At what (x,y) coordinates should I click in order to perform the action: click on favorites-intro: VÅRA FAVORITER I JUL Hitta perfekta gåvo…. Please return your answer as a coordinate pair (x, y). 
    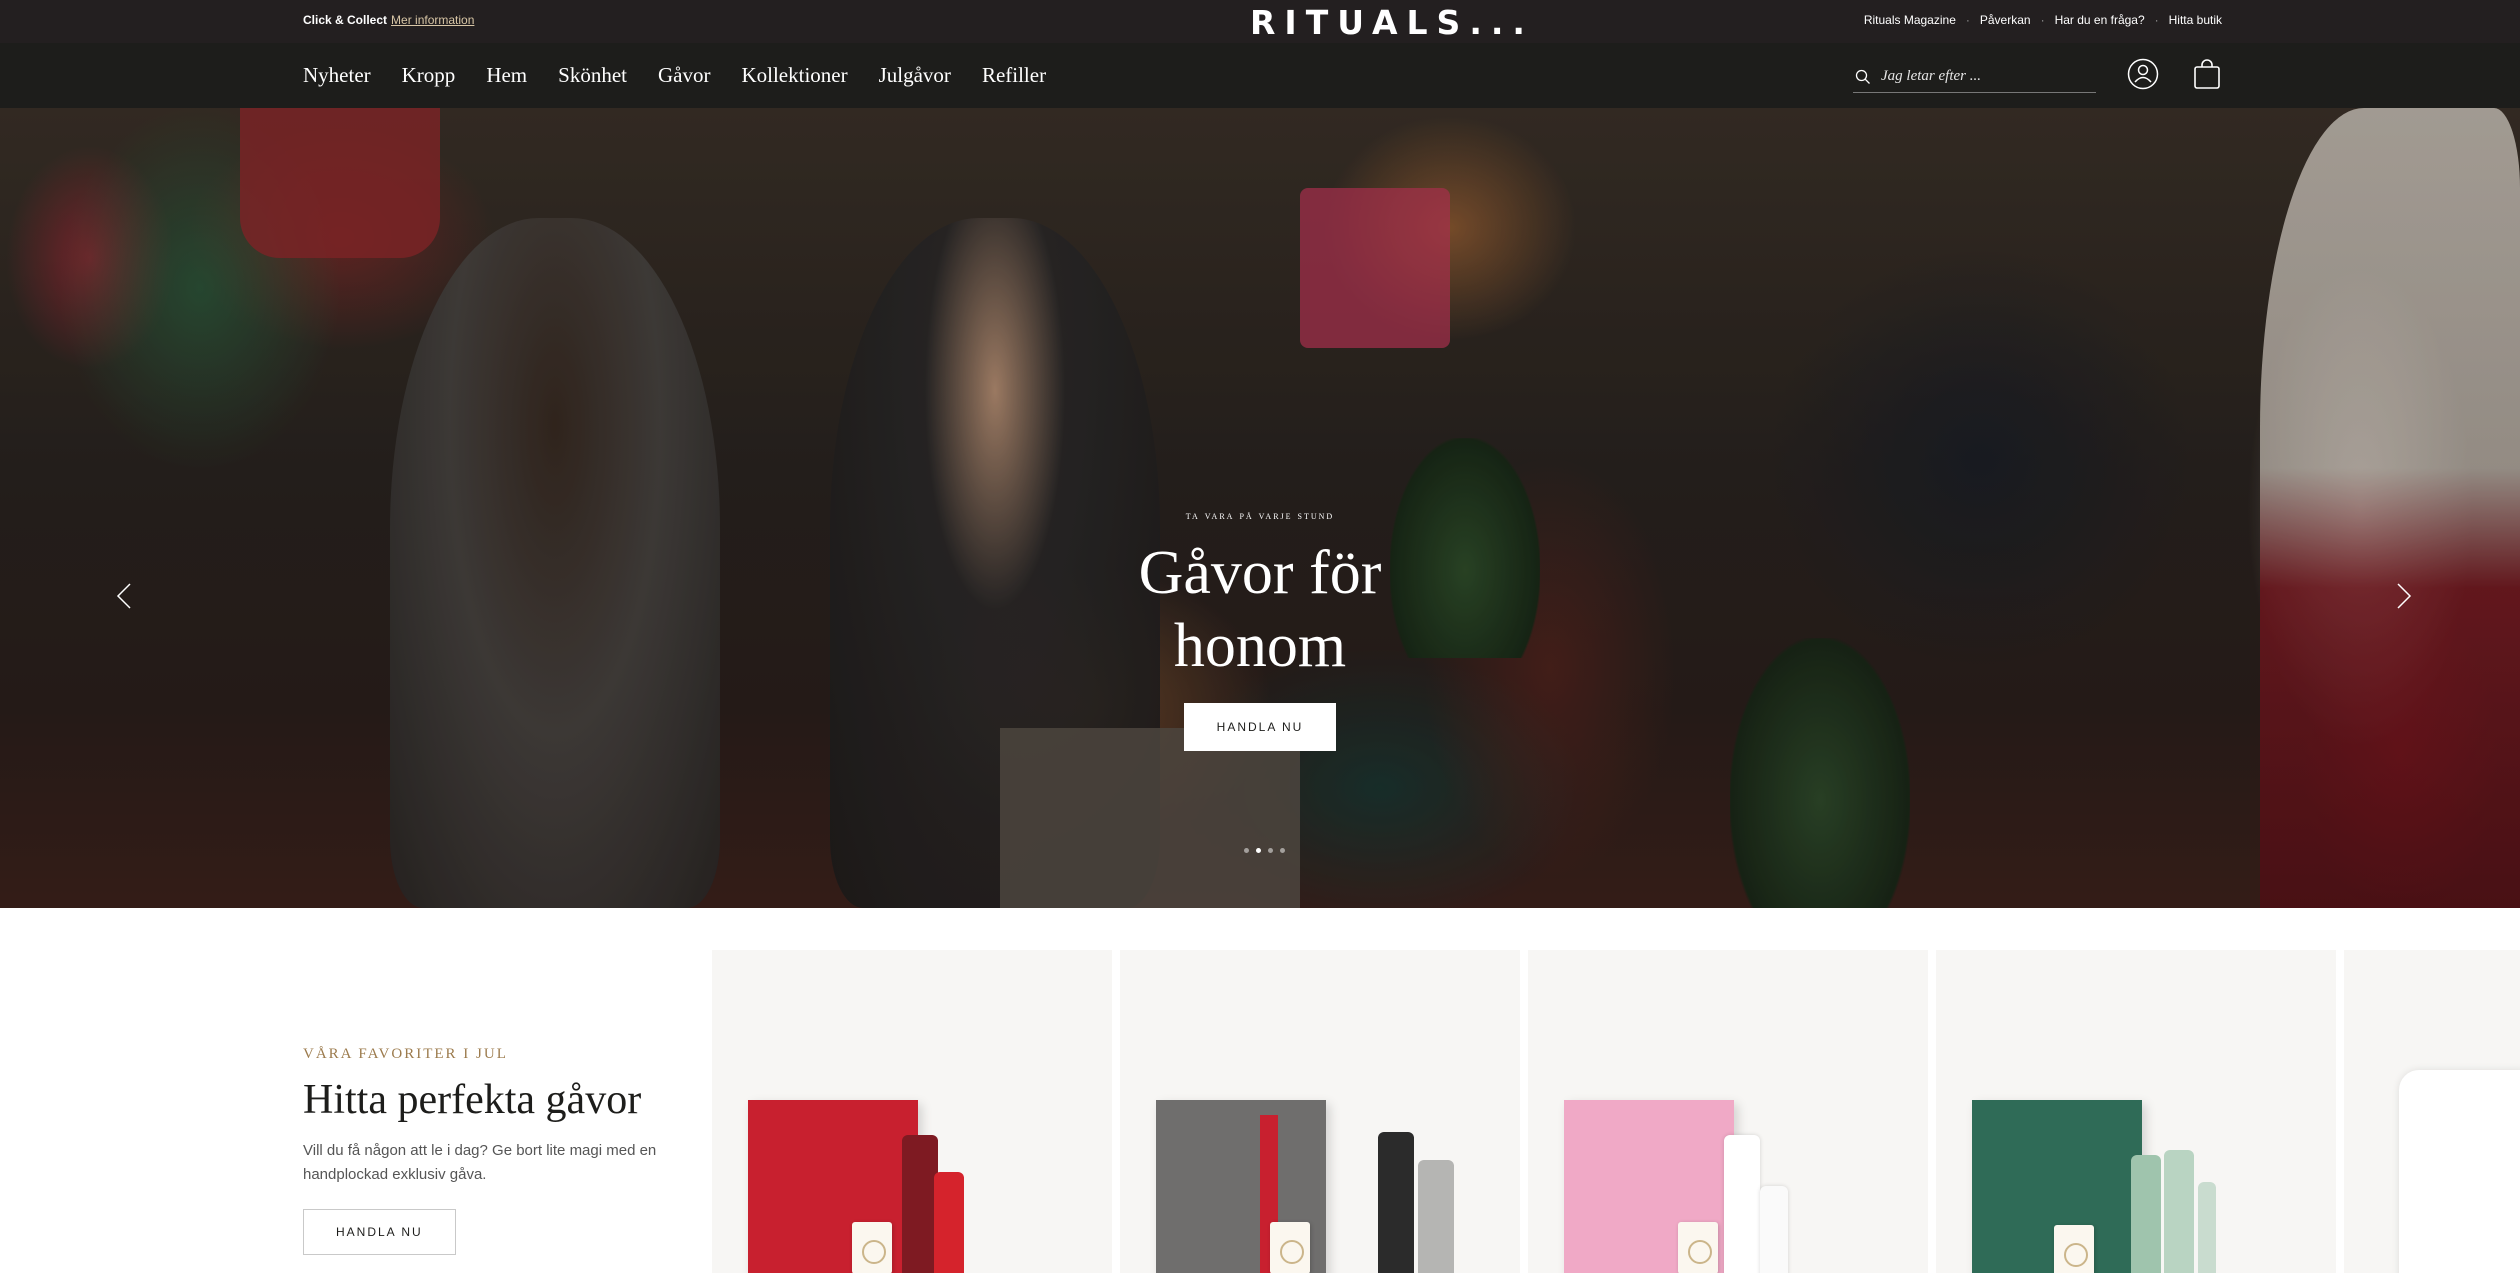
    Looking at the image, I should click on (498, 1150).